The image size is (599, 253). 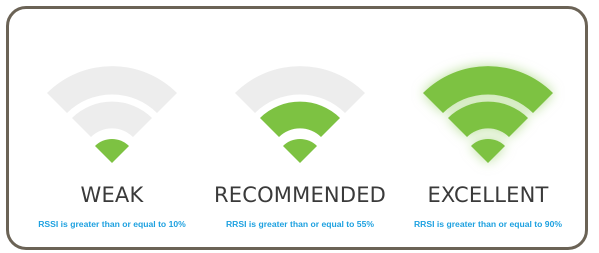 What do you see at coordinates (488, 224) in the screenshot?
I see `level-caption: RRSI is greater than or equal to 90%` at bounding box center [488, 224].